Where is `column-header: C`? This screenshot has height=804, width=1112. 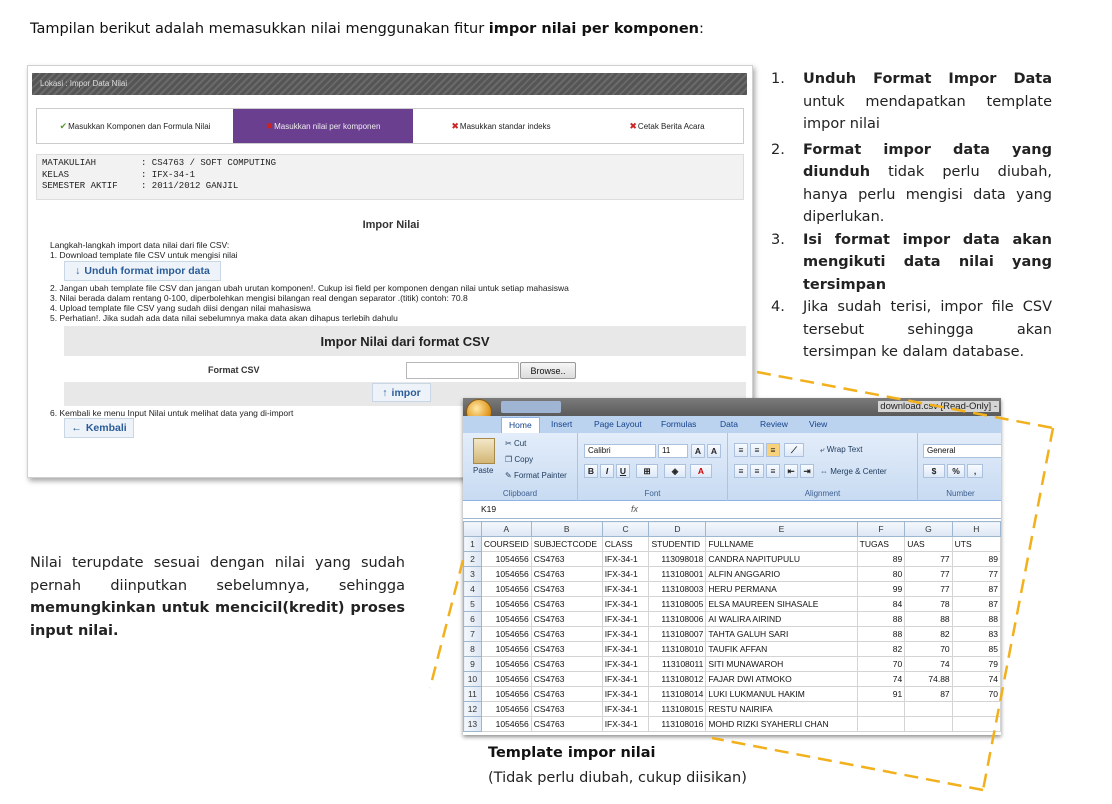 column-header: C is located at coordinates (625, 529).